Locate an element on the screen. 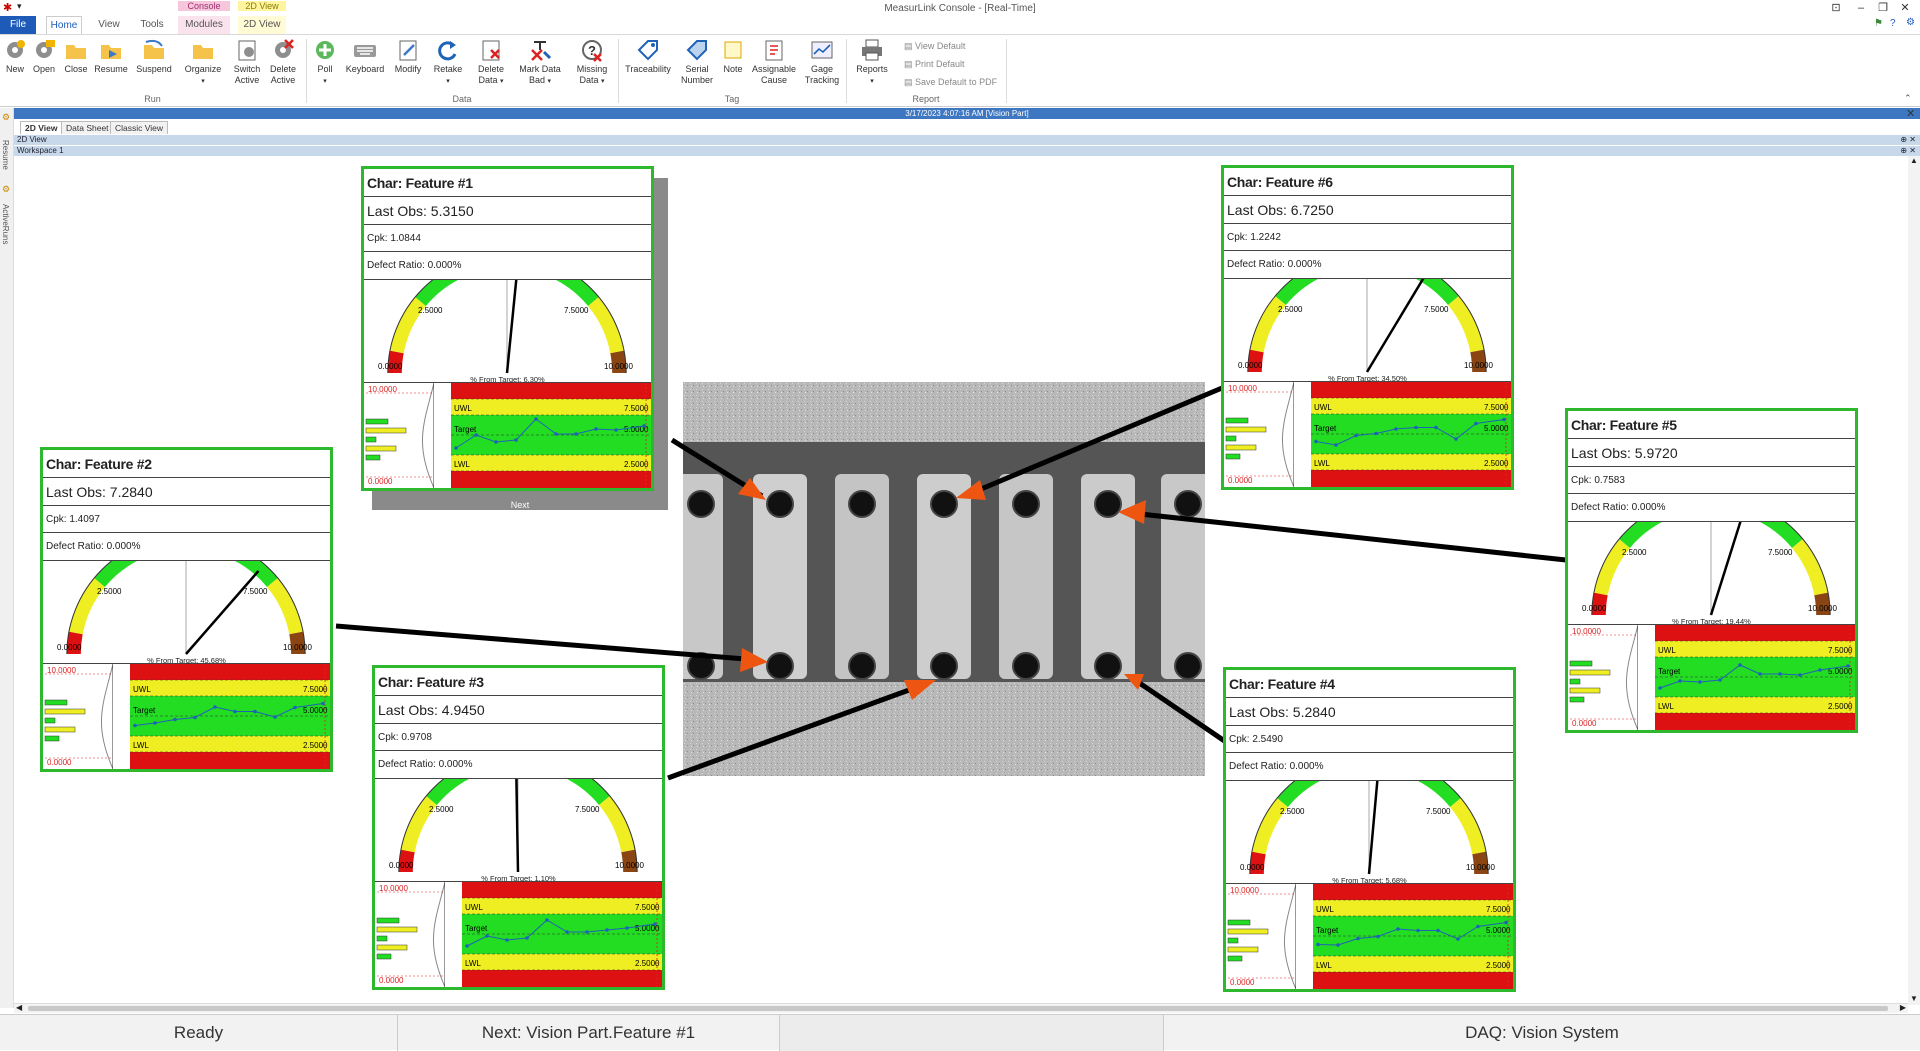 The height and width of the screenshot is (1051, 1920). horizontal-scroll-thumb is located at coordinates (958, 1008).